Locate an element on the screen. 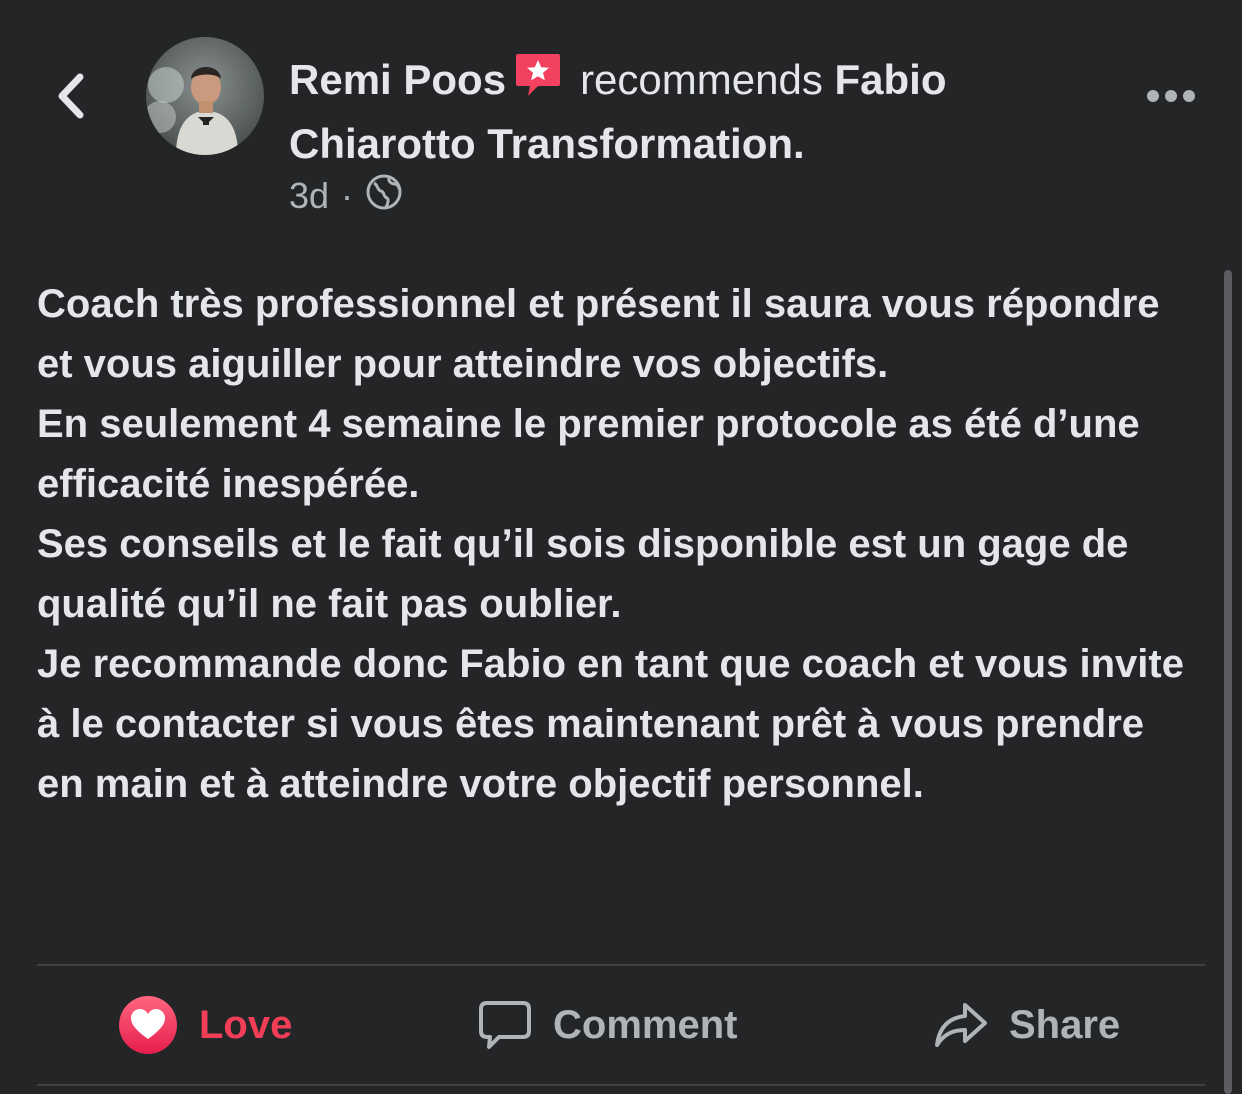  post-meta: 3d · is located at coordinates (346, 196).